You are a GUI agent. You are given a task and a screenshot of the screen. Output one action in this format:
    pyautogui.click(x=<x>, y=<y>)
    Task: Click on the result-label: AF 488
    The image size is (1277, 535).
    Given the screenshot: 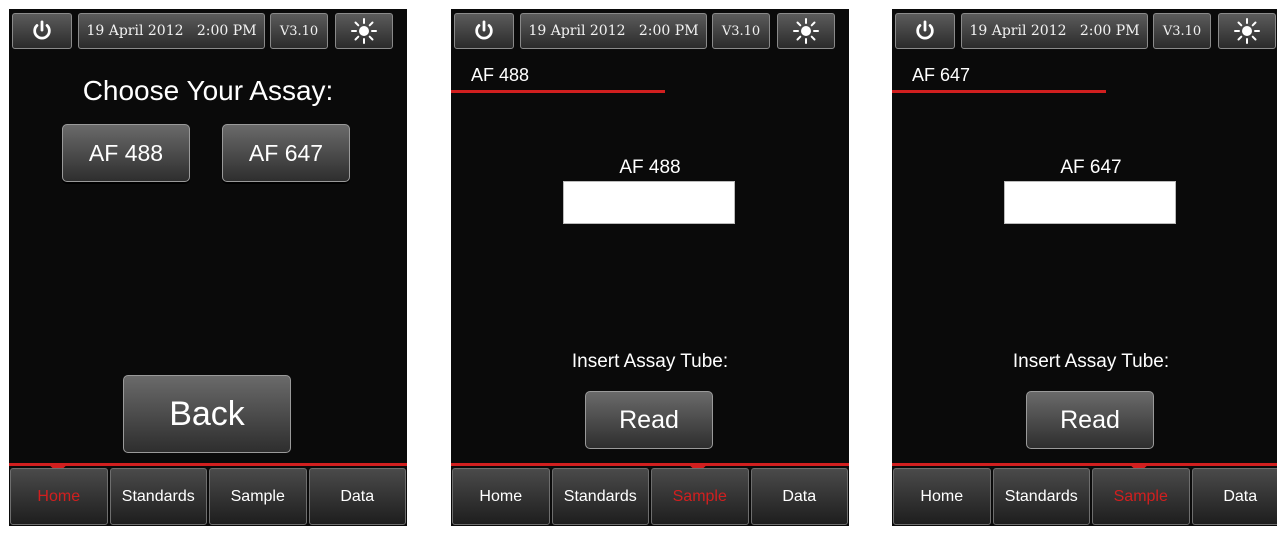 What is the action you would take?
    pyautogui.click(x=650, y=167)
    